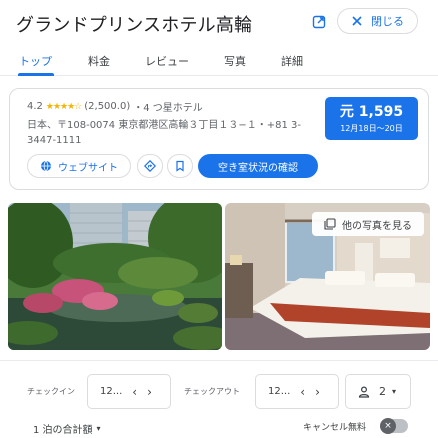  I want to click on close-icon, so click(357, 21).